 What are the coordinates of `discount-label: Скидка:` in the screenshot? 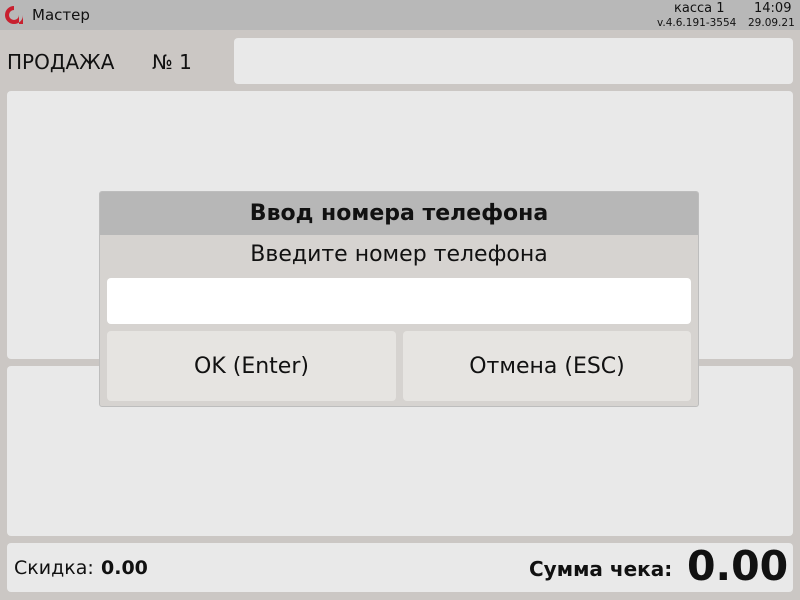 It's located at (54, 568).